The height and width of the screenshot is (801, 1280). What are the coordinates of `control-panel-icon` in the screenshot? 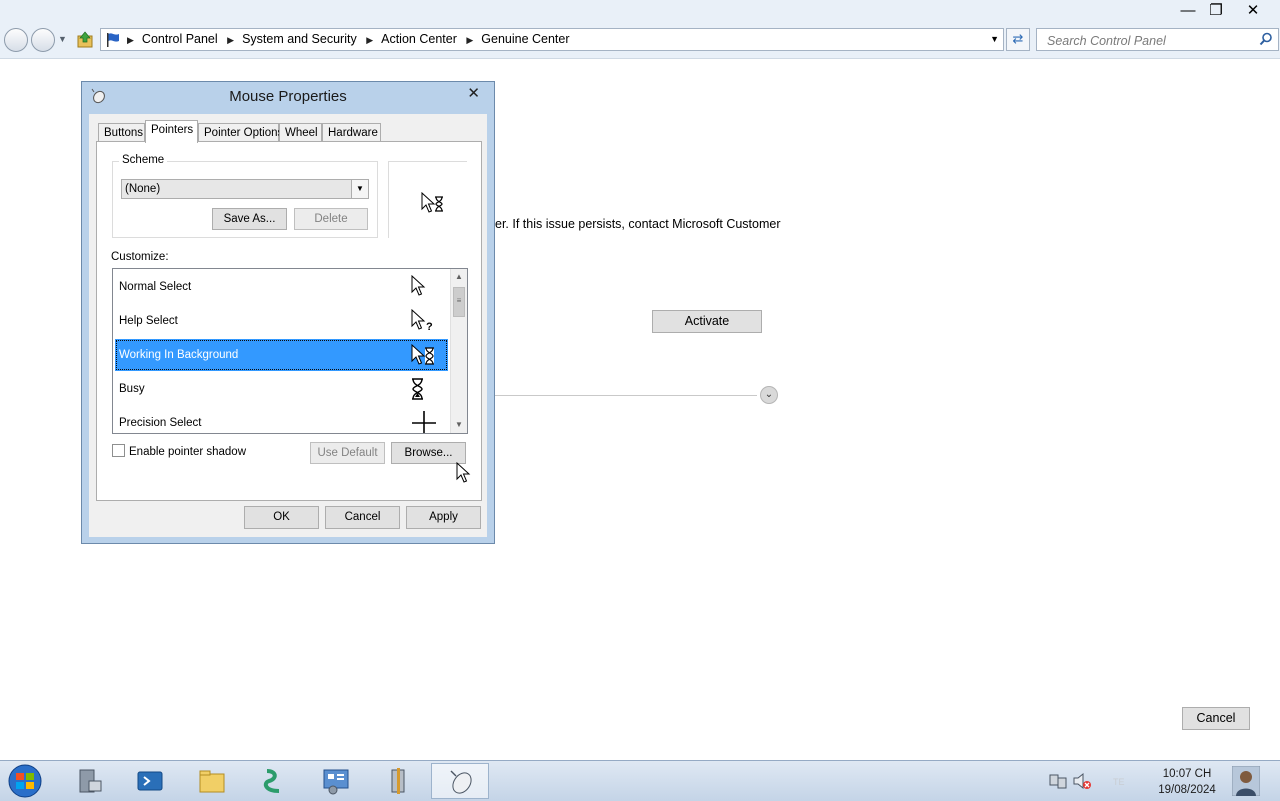 It's located at (336, 782).